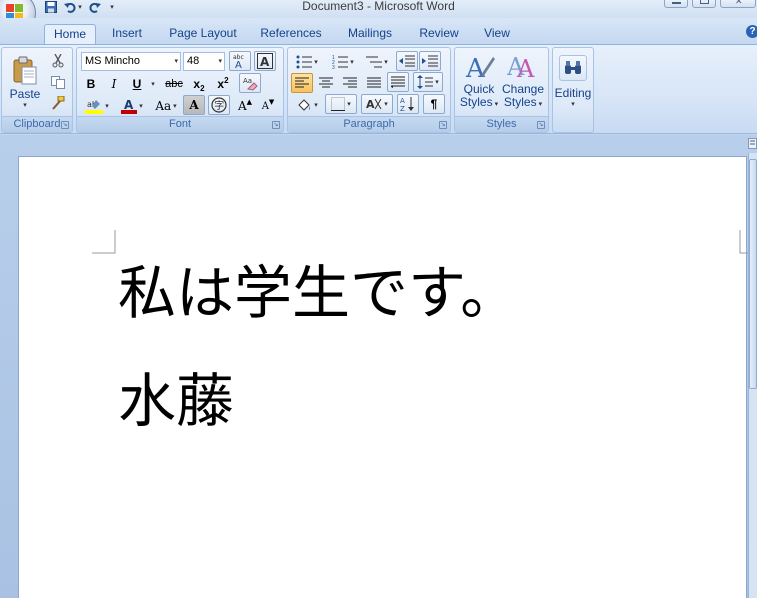 The height and width of the screenshot is (598, 757). I want to click on editing-button: Editing ▾, so click(573, 83).